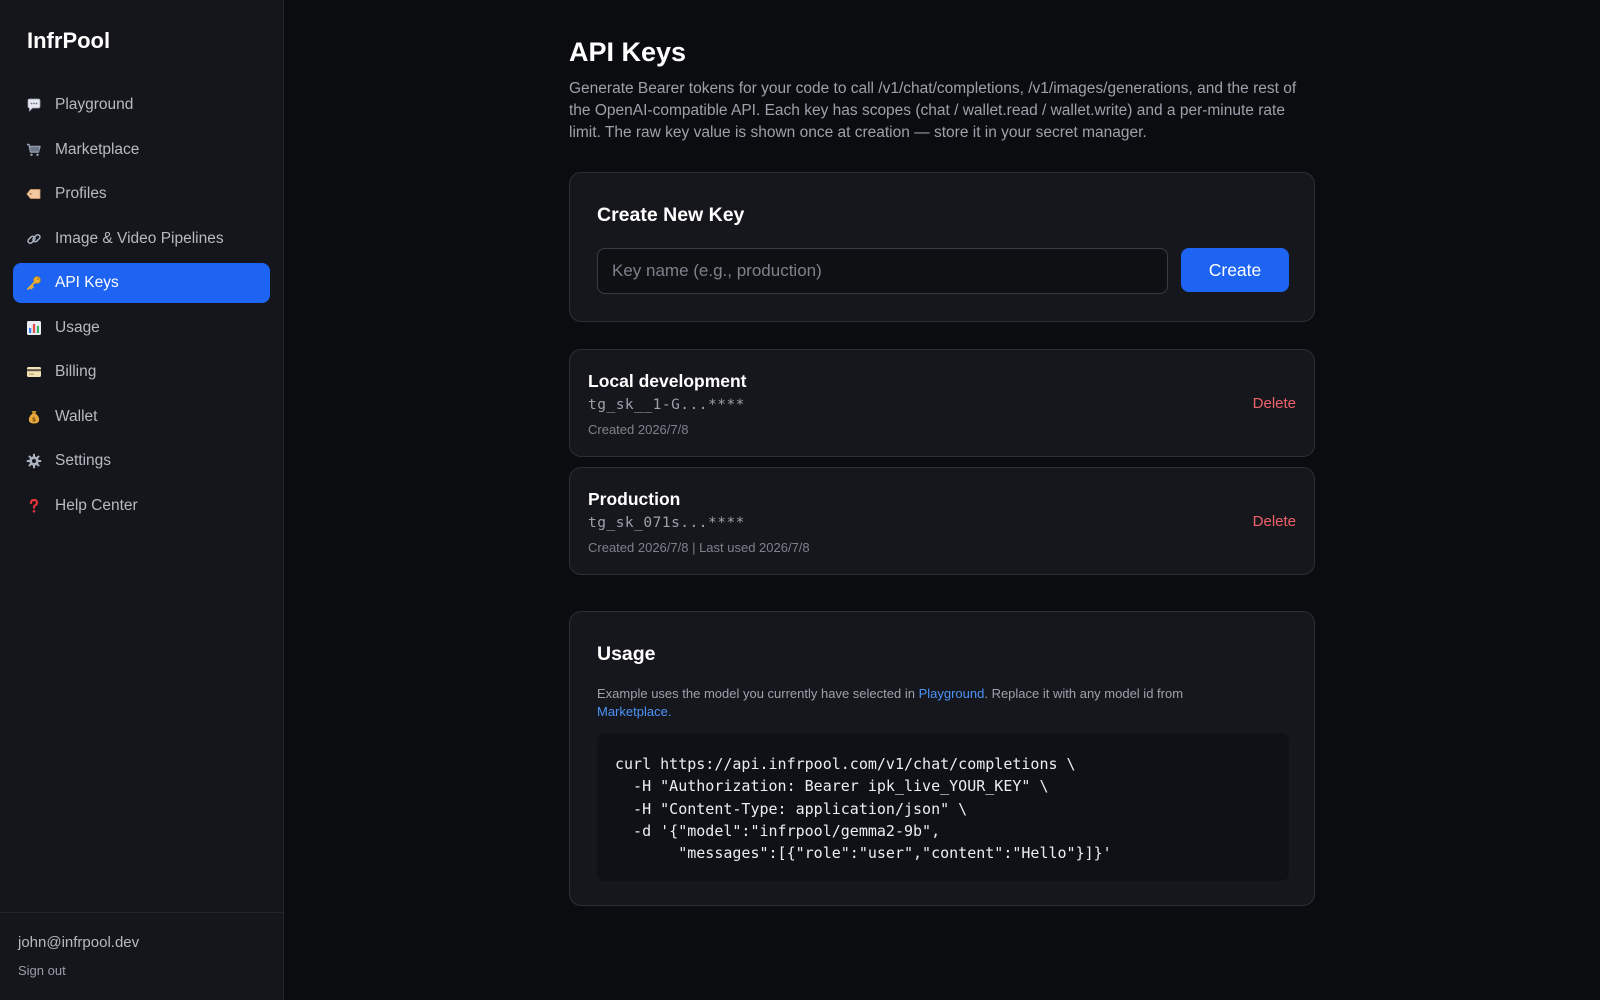 Image resolution: width=1600 pixels, height=1000 pixels. I want to click on sidebar-item-billing: Billing, so click(141, 372).